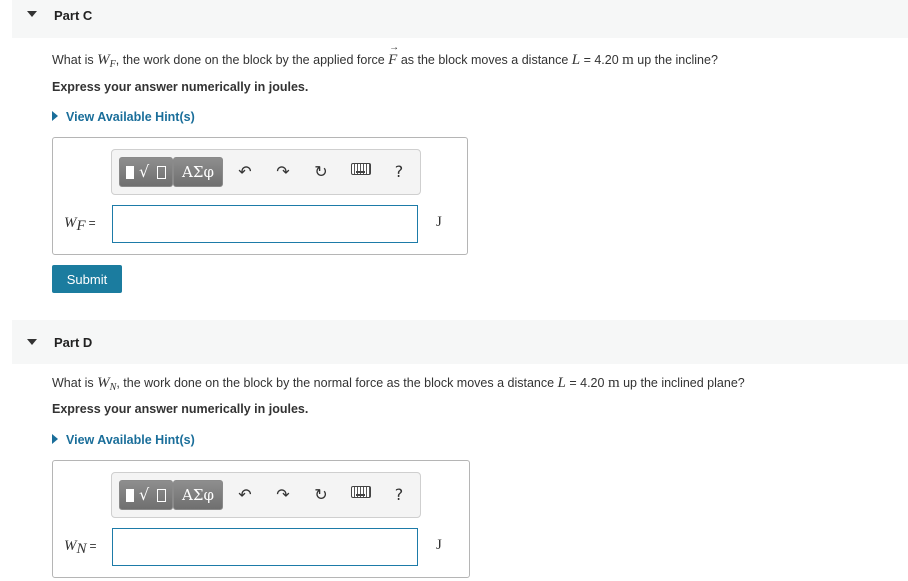 This screenshot has width=908, height=581. What do you see at coordinates (80, 224) in the screenshot?
I see `part-c-input-label: WF =` at bounding box center [80, 224].